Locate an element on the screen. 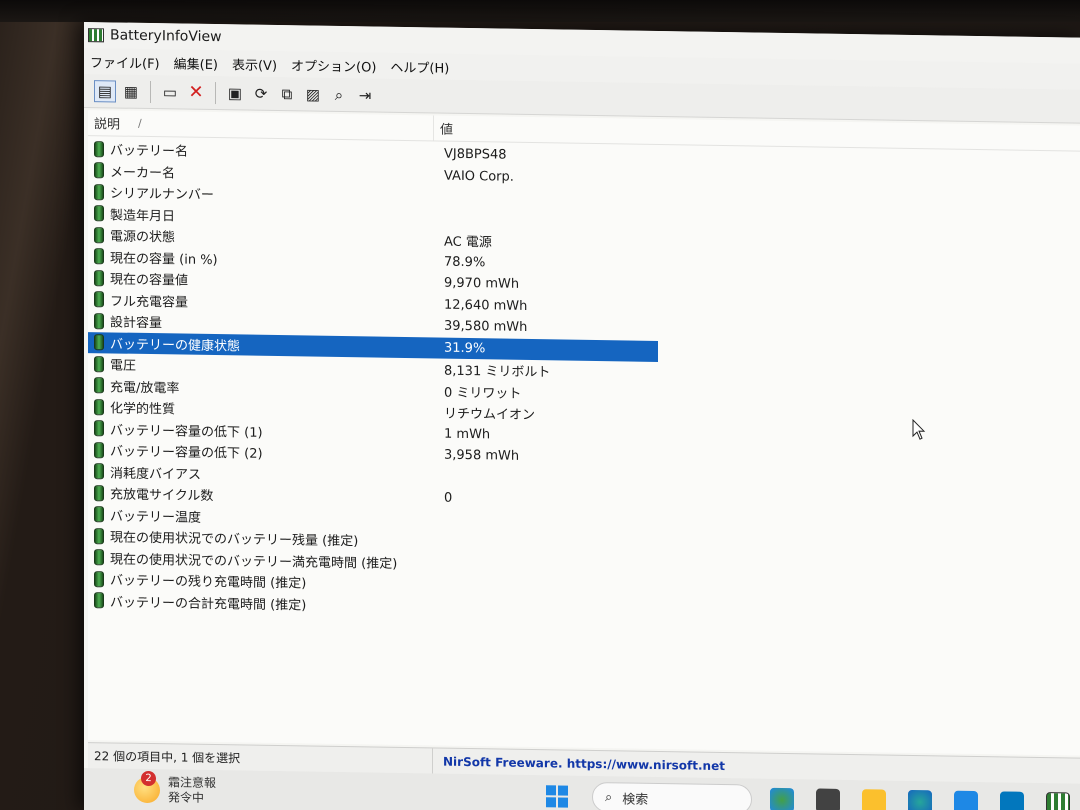  mouse-cursor-icon is located at coordinates (919, 429).